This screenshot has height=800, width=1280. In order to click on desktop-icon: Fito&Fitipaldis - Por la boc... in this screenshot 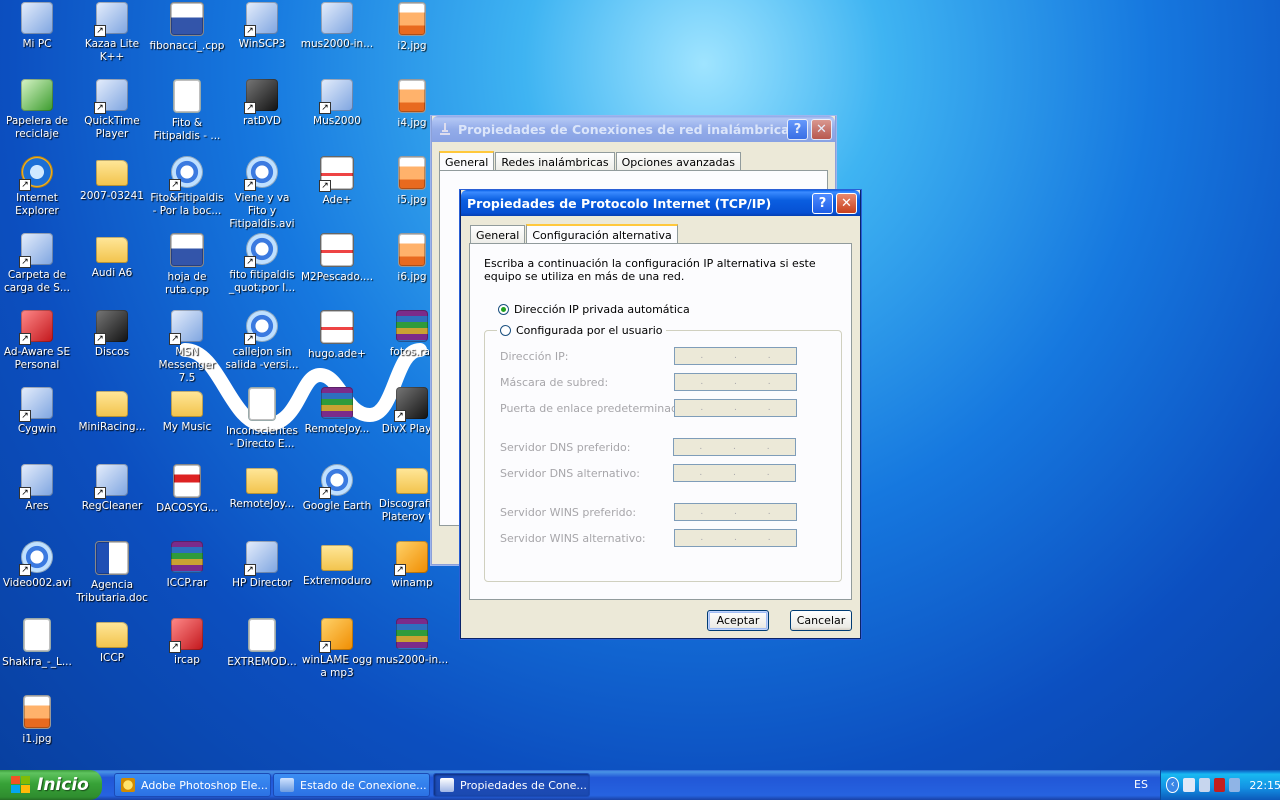, I will do `click(187, 187)`.